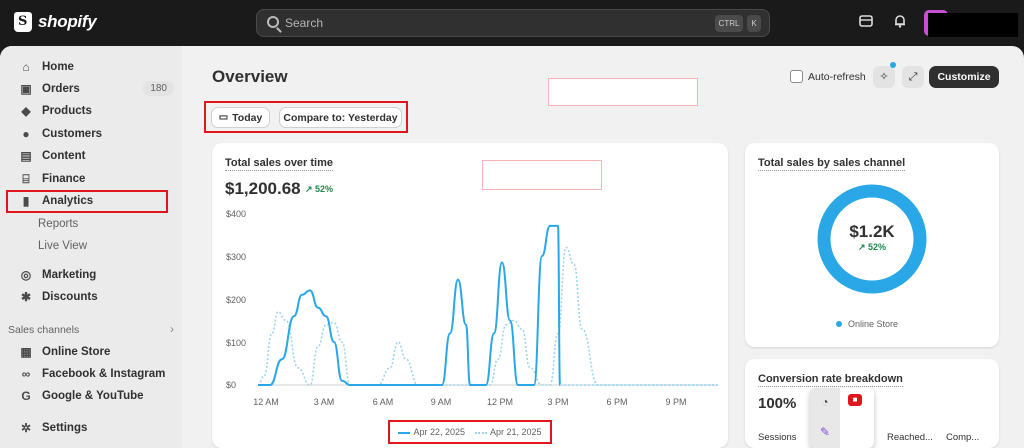  I want to click on calendar-icon: ▭, so click(223, 117).